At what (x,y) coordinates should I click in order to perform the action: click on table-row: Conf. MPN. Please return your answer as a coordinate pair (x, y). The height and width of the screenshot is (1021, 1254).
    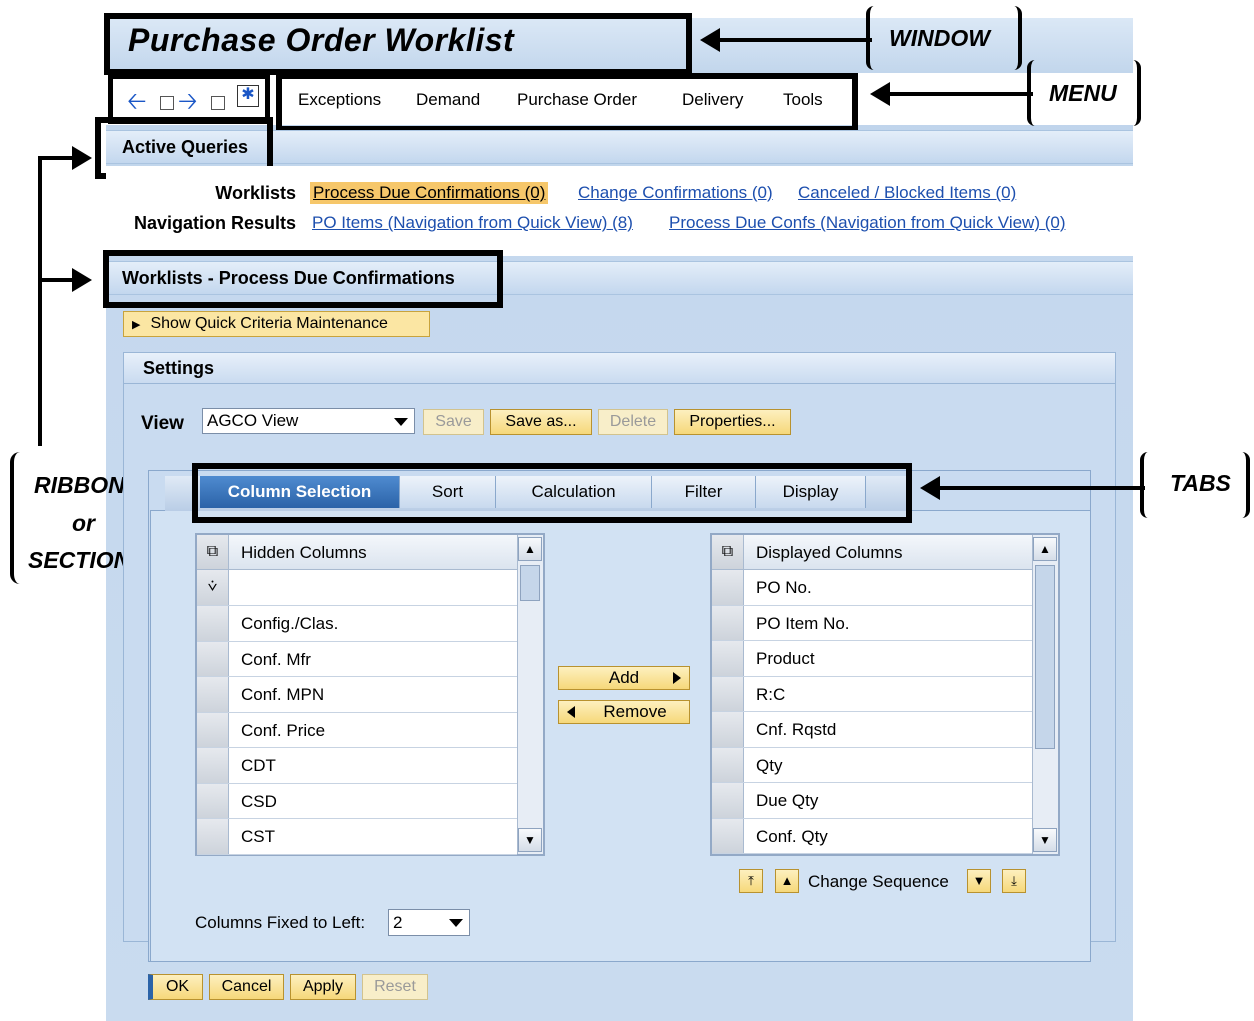
    Looking at the image, I should click on (357, 695).